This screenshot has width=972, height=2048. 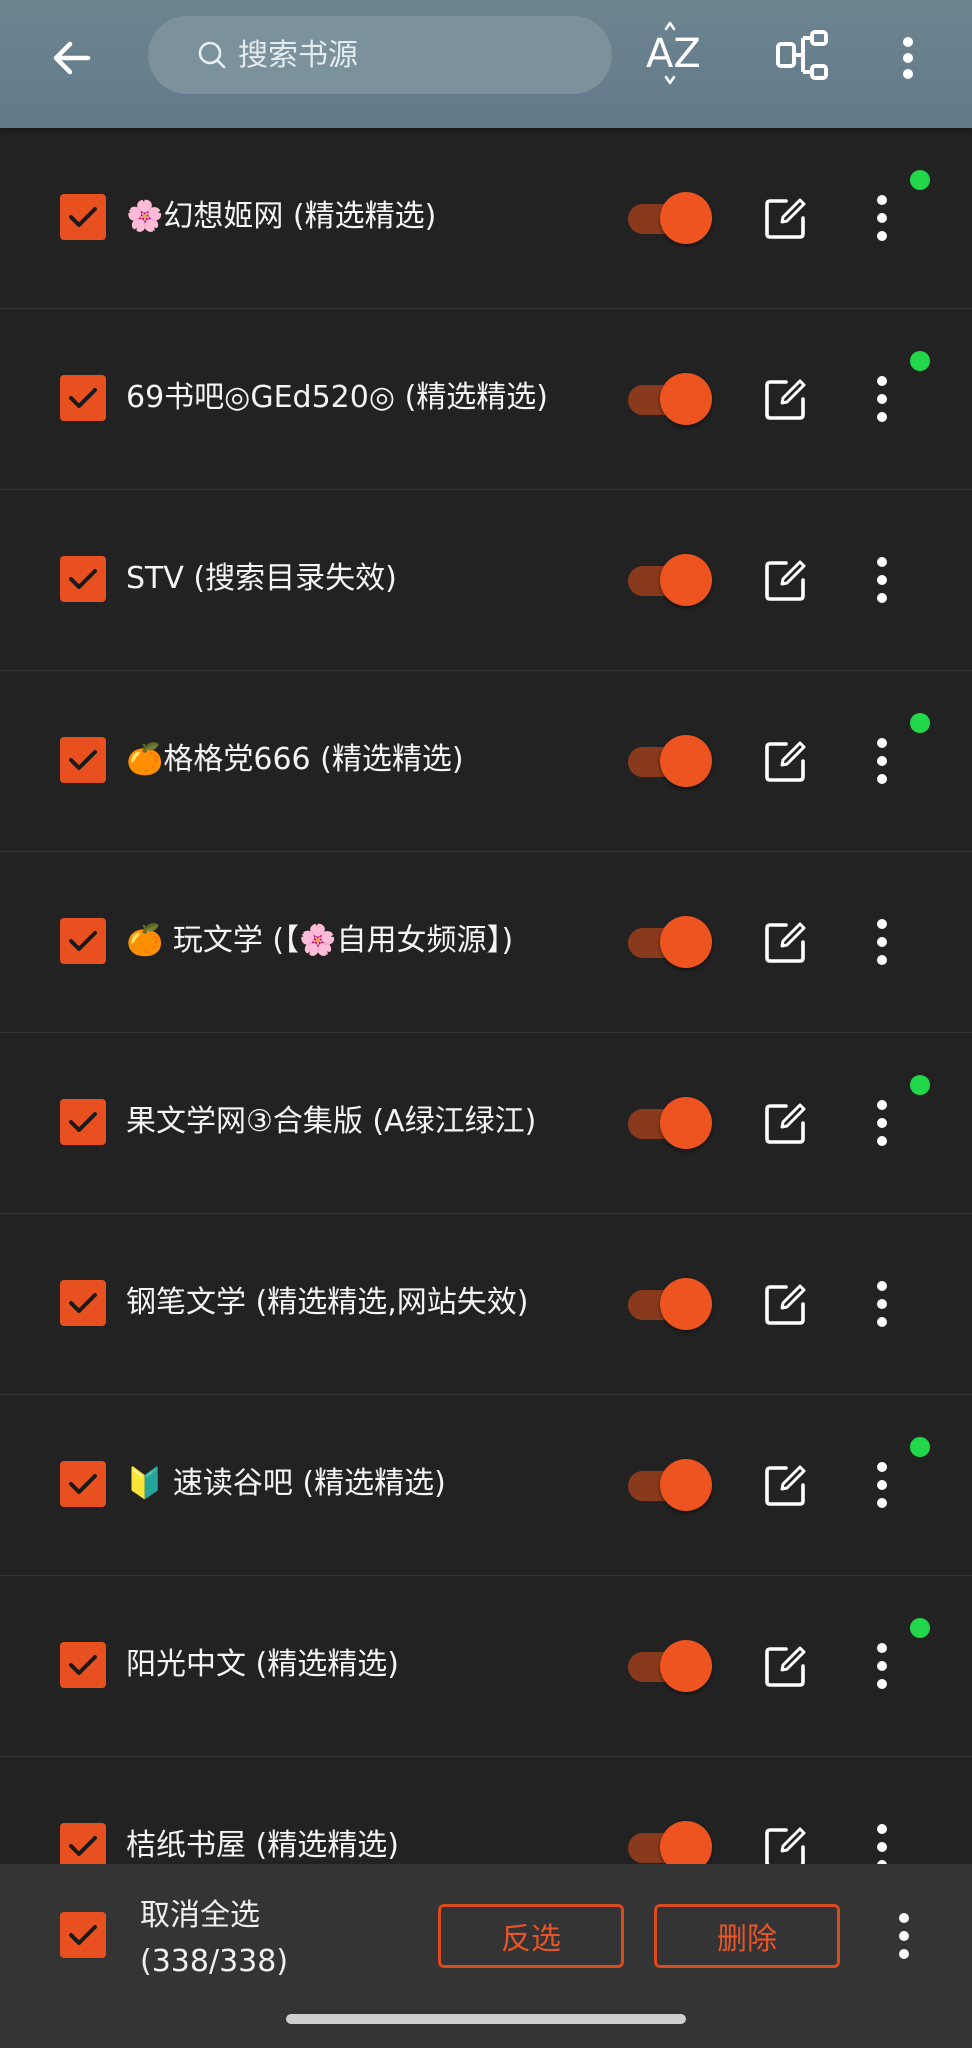 I want to click on source-name: STV (搜索目录失效), so click(x=261, y=579).